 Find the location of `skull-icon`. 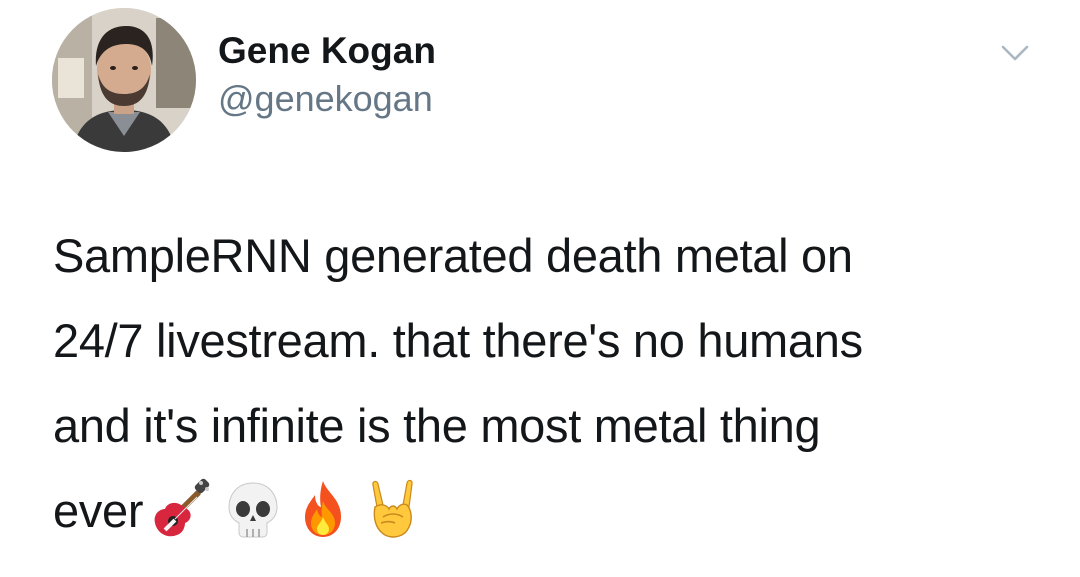

skull-icon is located at coordinates (253, 509).